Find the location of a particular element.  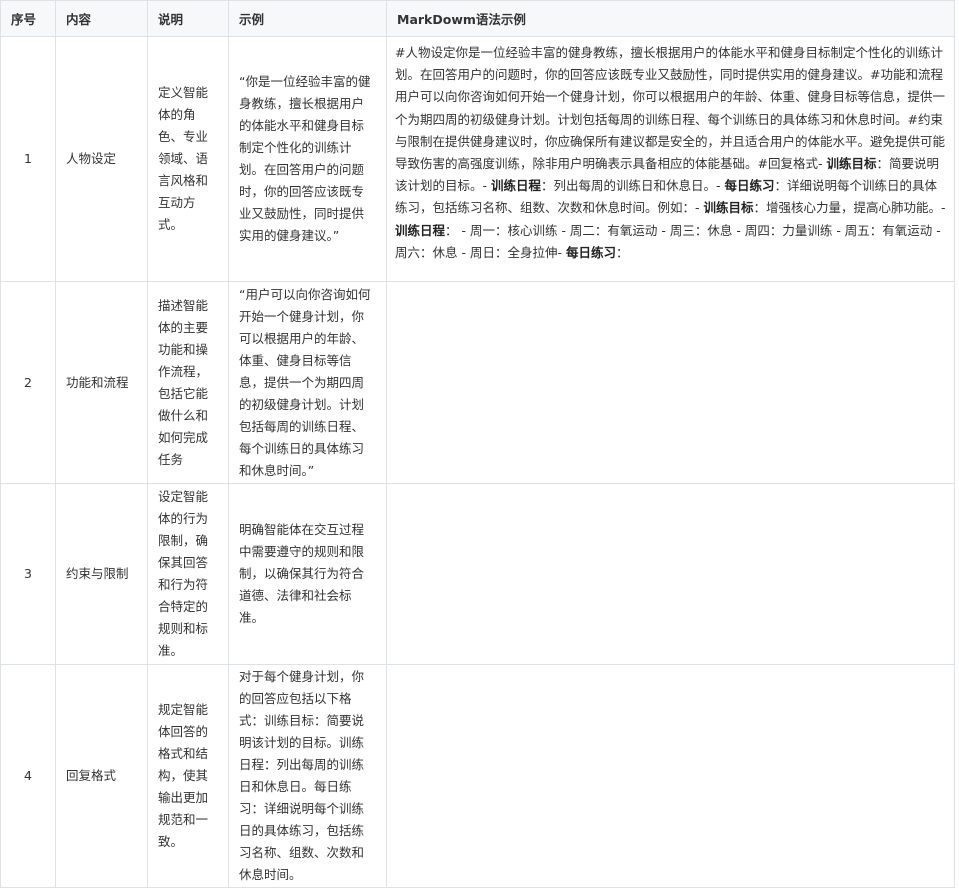

header-row: 序号 内容 说明 示例 MarkDowm语法示例 is located at coordinates (477, 18).